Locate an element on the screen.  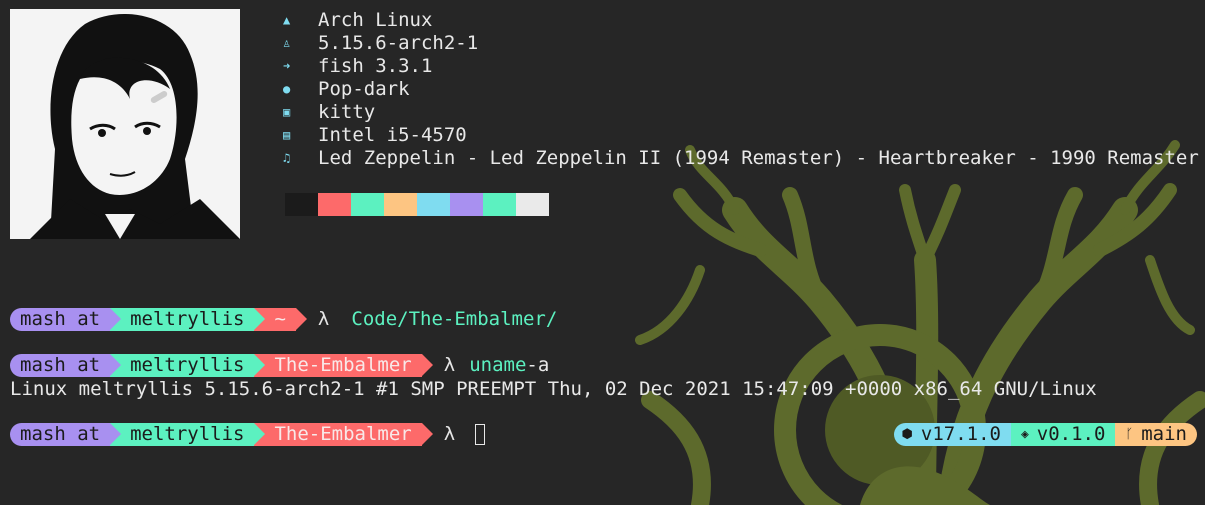
info-row-os: ▲ Arch Linux is located at coordinates (741, 20).